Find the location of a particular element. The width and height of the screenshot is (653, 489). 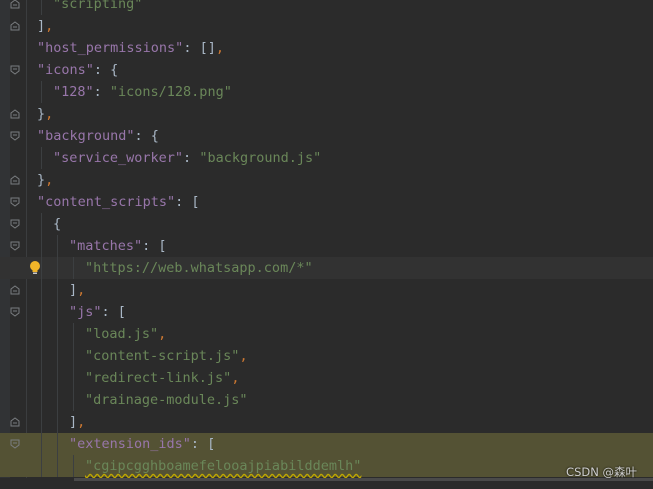

code-text: "drainage-module.js" is located at coordinates (166, 400).